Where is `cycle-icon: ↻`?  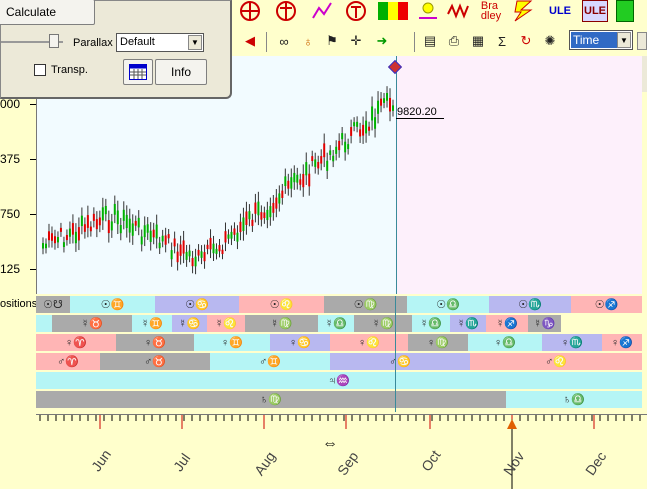 cycle-icon: ↻ is located at coordinates (526, 41).